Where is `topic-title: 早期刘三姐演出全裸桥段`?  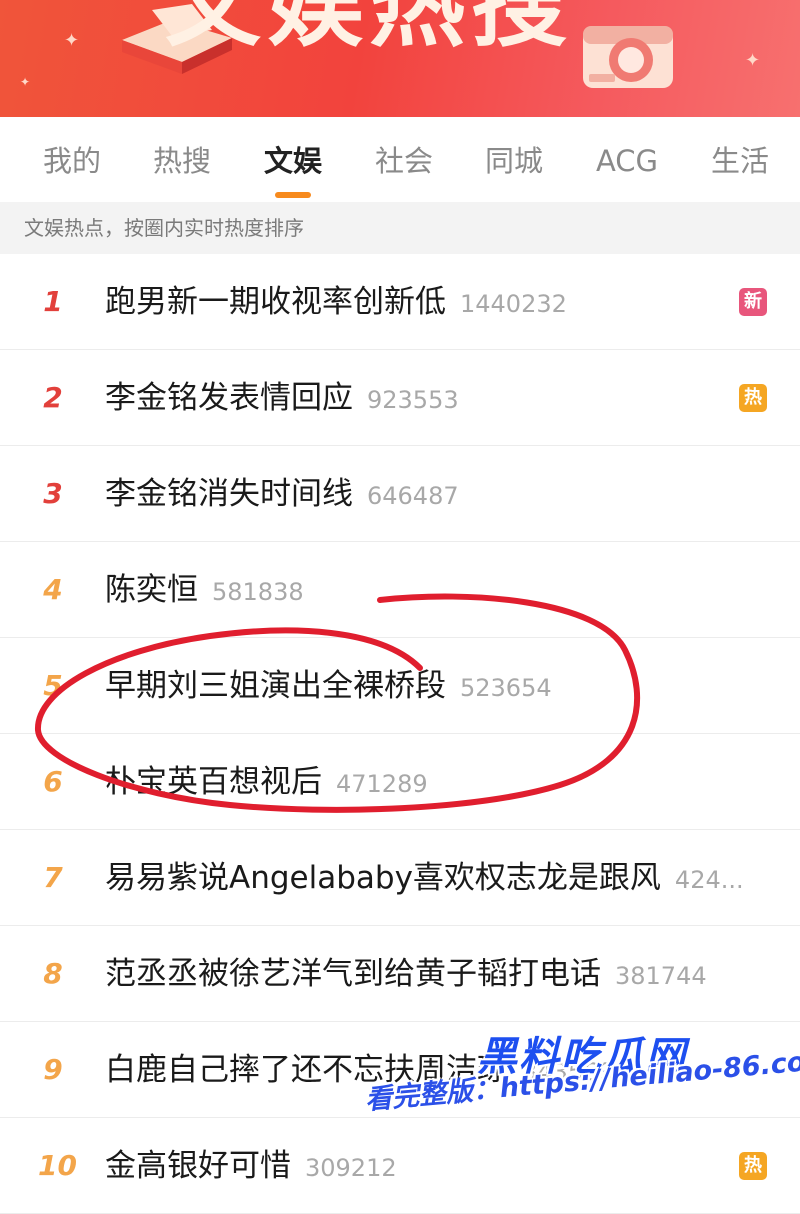 topic-title: 早期刘三姐演出全裸桥段 is located at coordinates (275, 686).